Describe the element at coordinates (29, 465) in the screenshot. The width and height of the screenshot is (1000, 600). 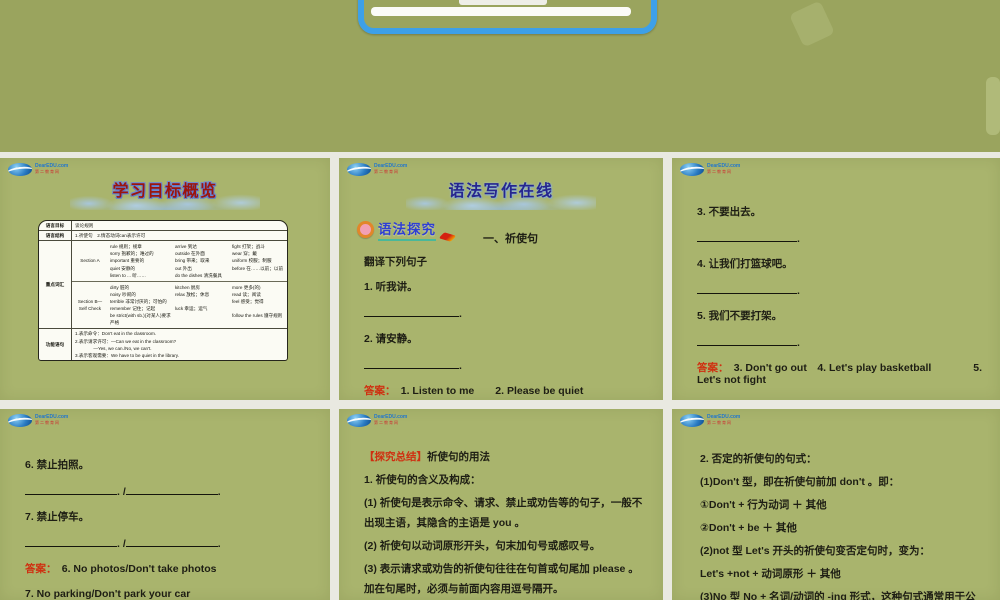
I see `text-segment: 6.` at that location.